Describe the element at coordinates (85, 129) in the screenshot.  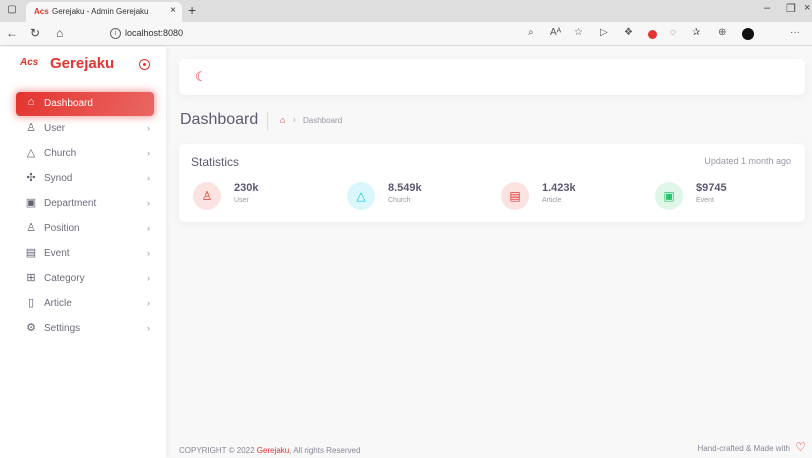
I see `sidebar-item-user: ♙ User ›` at that location.